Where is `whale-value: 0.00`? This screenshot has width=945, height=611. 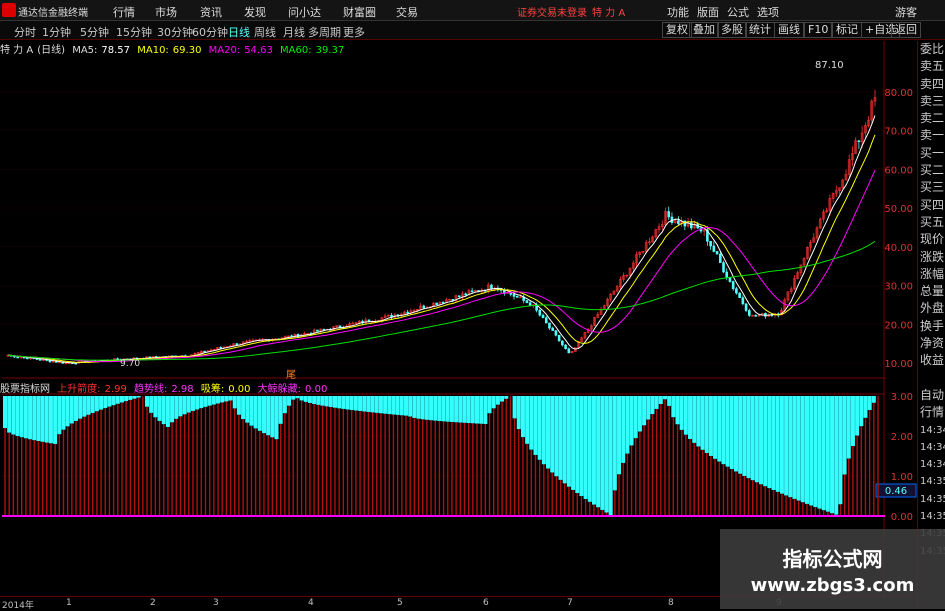 whale-value: 0.00 is located at coordinates (316, 389).